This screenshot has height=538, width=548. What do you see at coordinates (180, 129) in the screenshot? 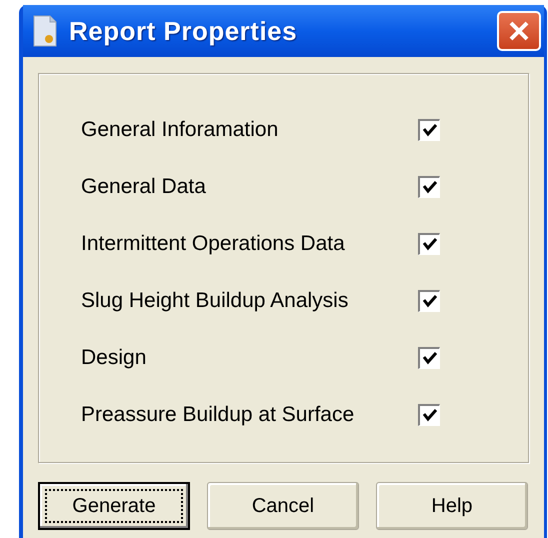
I see `option-label: General Inforamation` at bounding box center [180, 129].